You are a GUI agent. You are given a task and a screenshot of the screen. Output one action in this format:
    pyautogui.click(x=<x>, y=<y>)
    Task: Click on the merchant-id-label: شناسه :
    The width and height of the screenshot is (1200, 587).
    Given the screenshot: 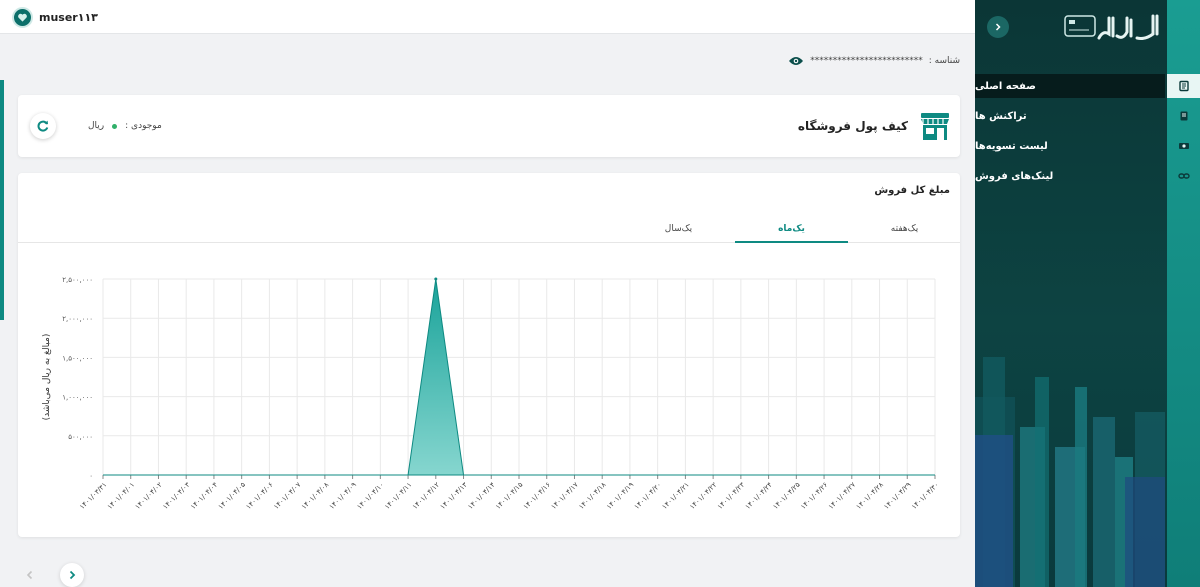 What is the action you would take?
    pyautogui.click(x=944, y=61)
    